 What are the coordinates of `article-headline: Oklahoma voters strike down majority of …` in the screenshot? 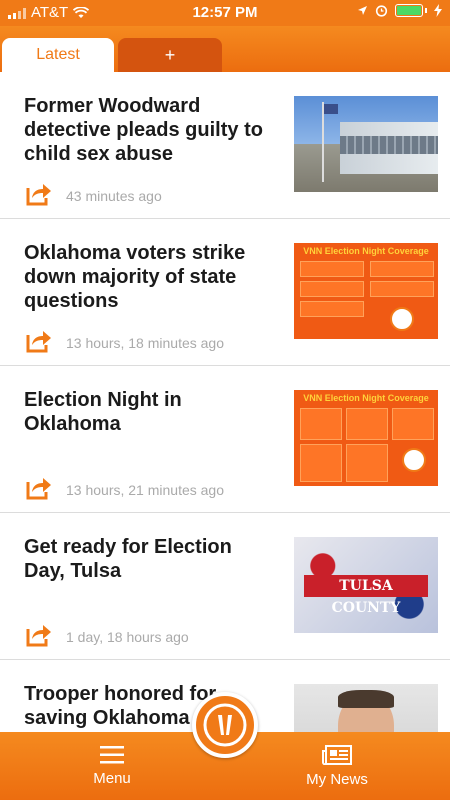 It's located at (149, 277).